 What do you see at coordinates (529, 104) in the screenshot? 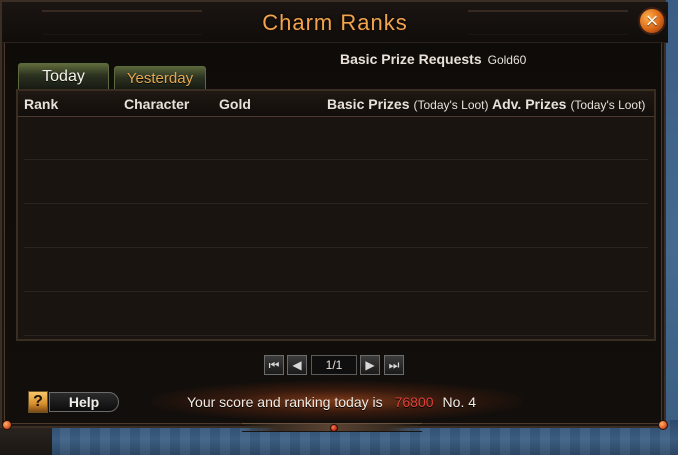
I see `column-adv-prizes-label: Adv. Prizes` at bounding box center [529, 104].